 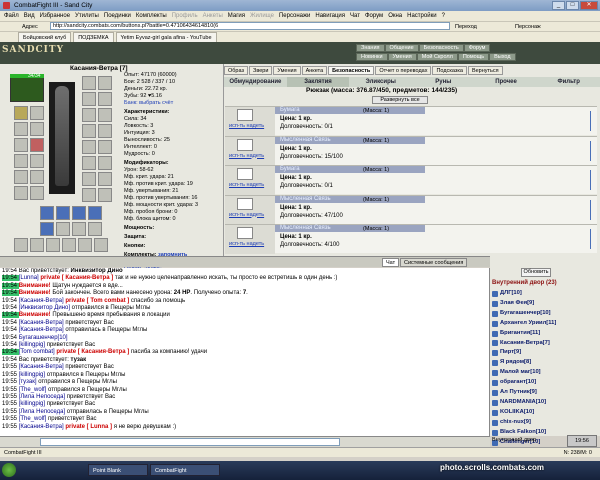 I want to click on menu-item: Навигация, so click(x=330, y=16).